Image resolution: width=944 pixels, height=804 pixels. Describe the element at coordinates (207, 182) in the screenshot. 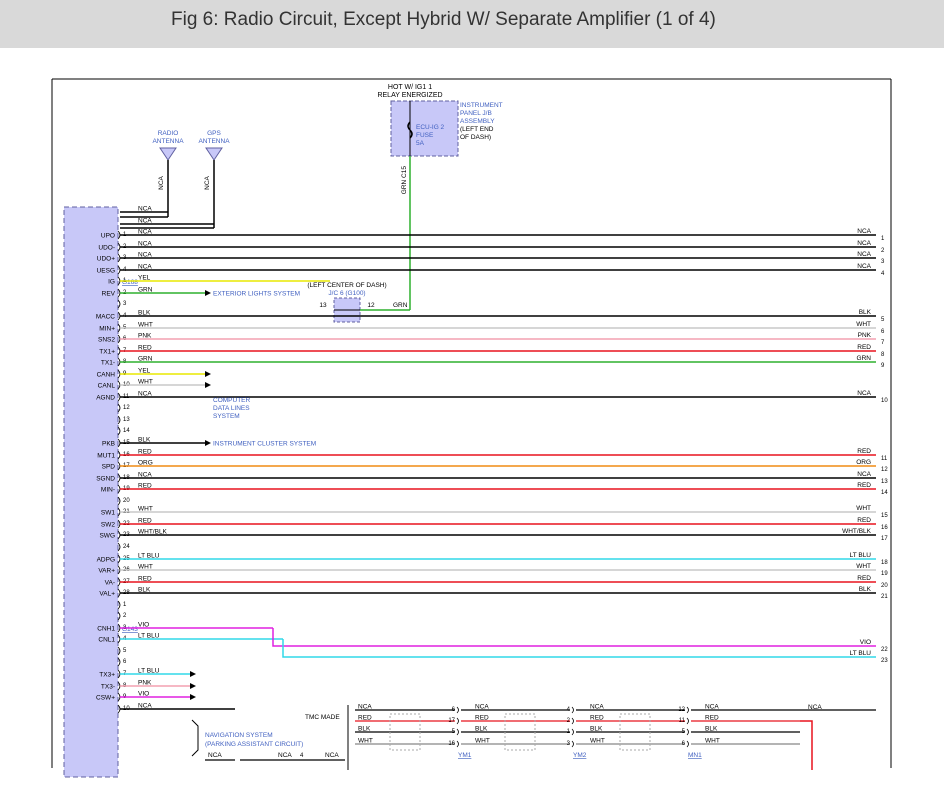

I see `gps-antenna-wire: NCA` at that location.